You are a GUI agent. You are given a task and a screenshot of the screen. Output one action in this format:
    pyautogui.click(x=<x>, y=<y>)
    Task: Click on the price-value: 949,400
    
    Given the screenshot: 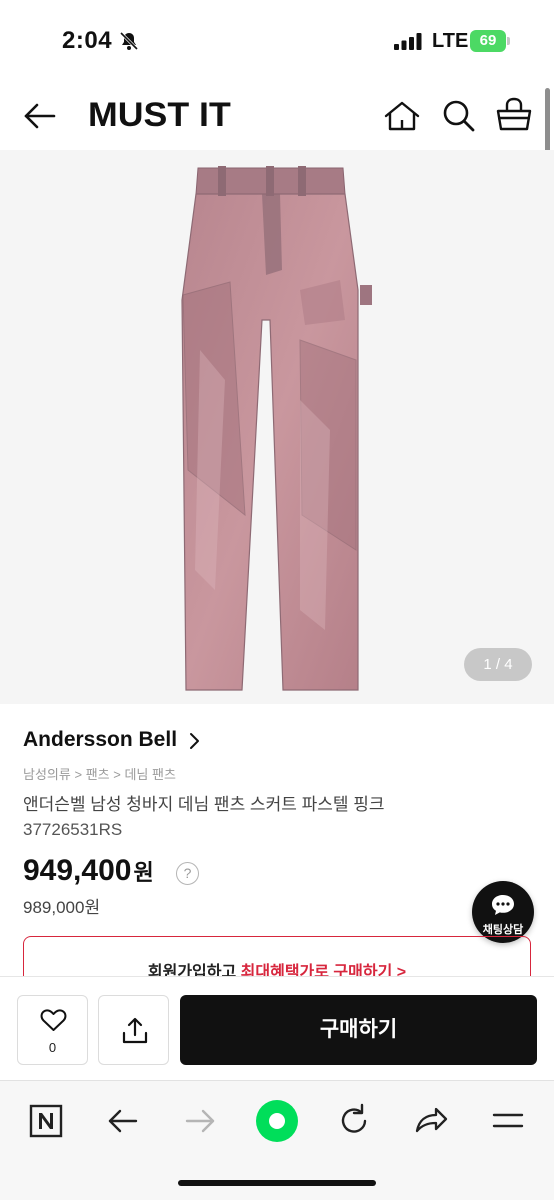 What is the action you would take?
    pyautogui.click(x=77, y=870)
    